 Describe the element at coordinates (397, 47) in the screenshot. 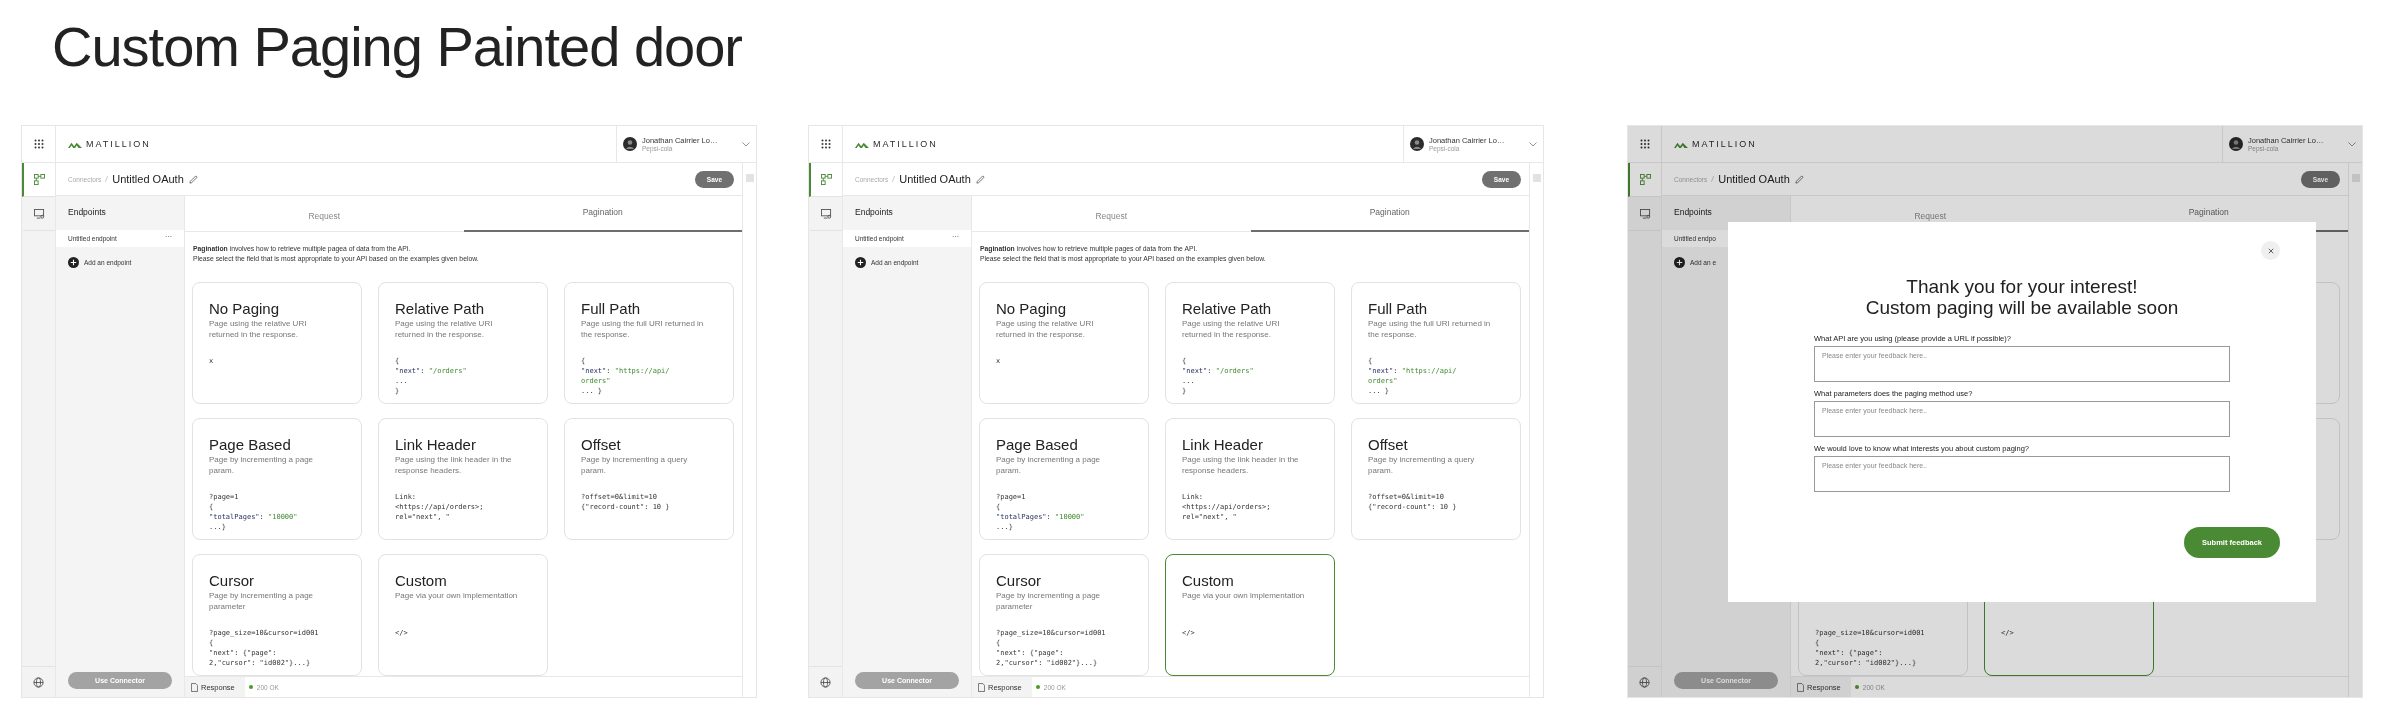

I see `page-title: Custom Paging Painted door` at that location.